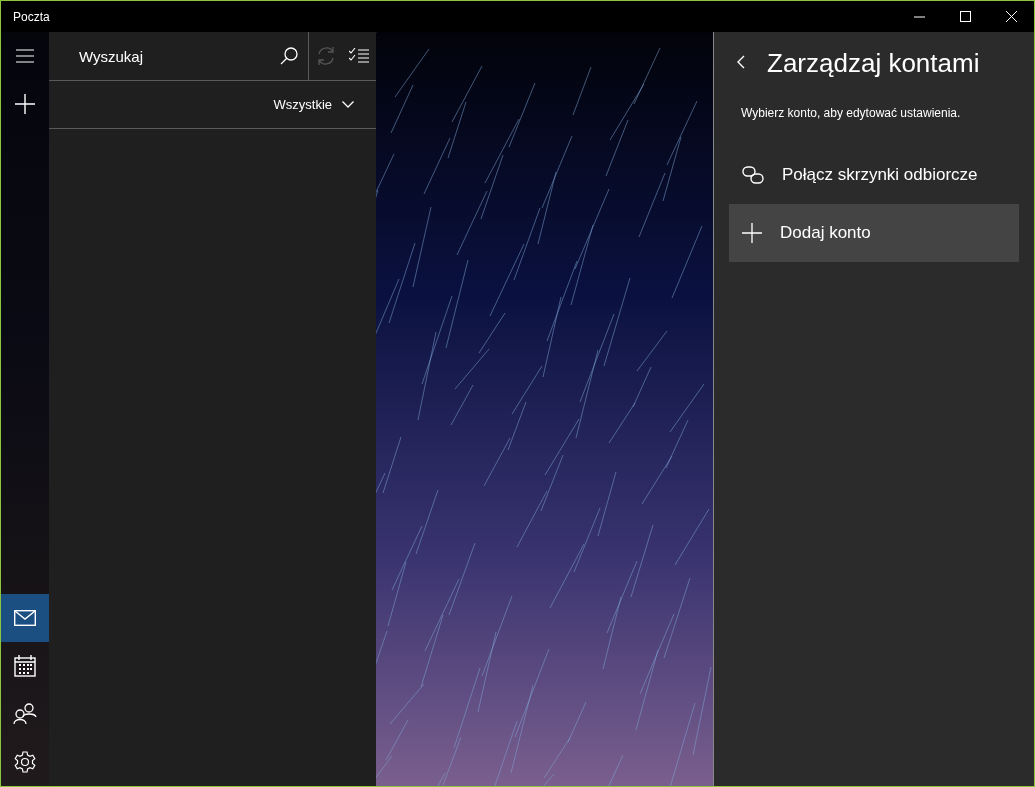 The image size is (1035, 787). I want to click on people-icon, so click(25, 714).